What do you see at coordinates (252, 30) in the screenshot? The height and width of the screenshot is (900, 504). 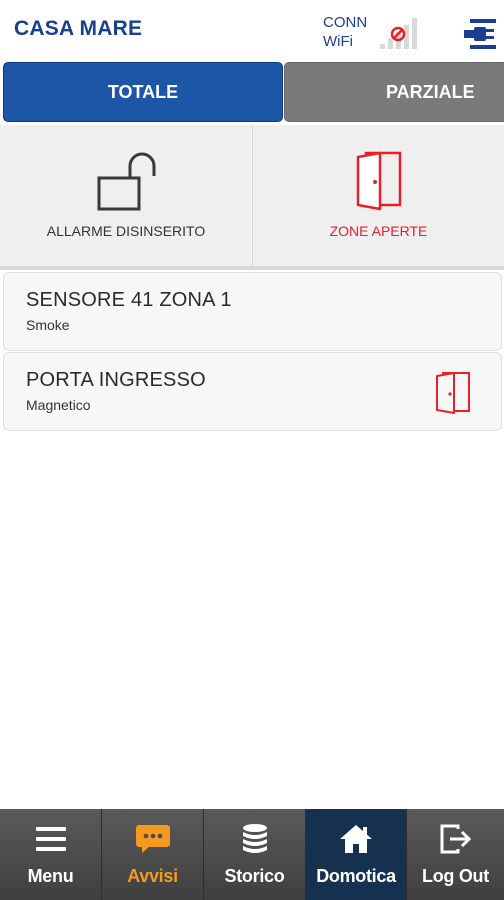 I see `app-header: CASA MARE CONN WiFi` at bounding box center [252, 30].